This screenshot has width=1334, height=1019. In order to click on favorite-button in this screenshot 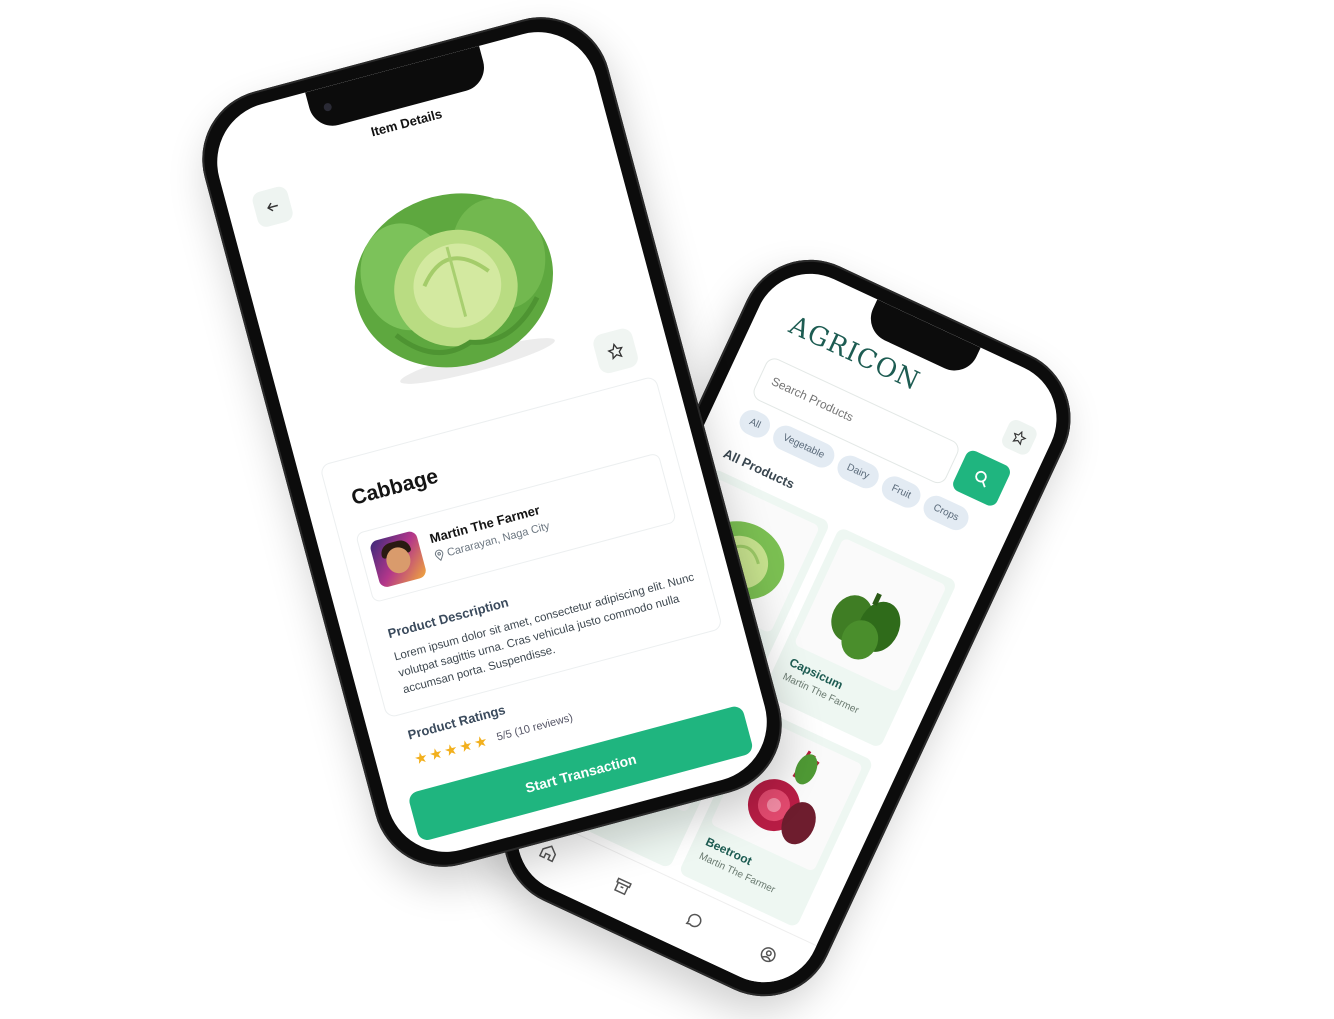, I will do `click(616, 351)`.